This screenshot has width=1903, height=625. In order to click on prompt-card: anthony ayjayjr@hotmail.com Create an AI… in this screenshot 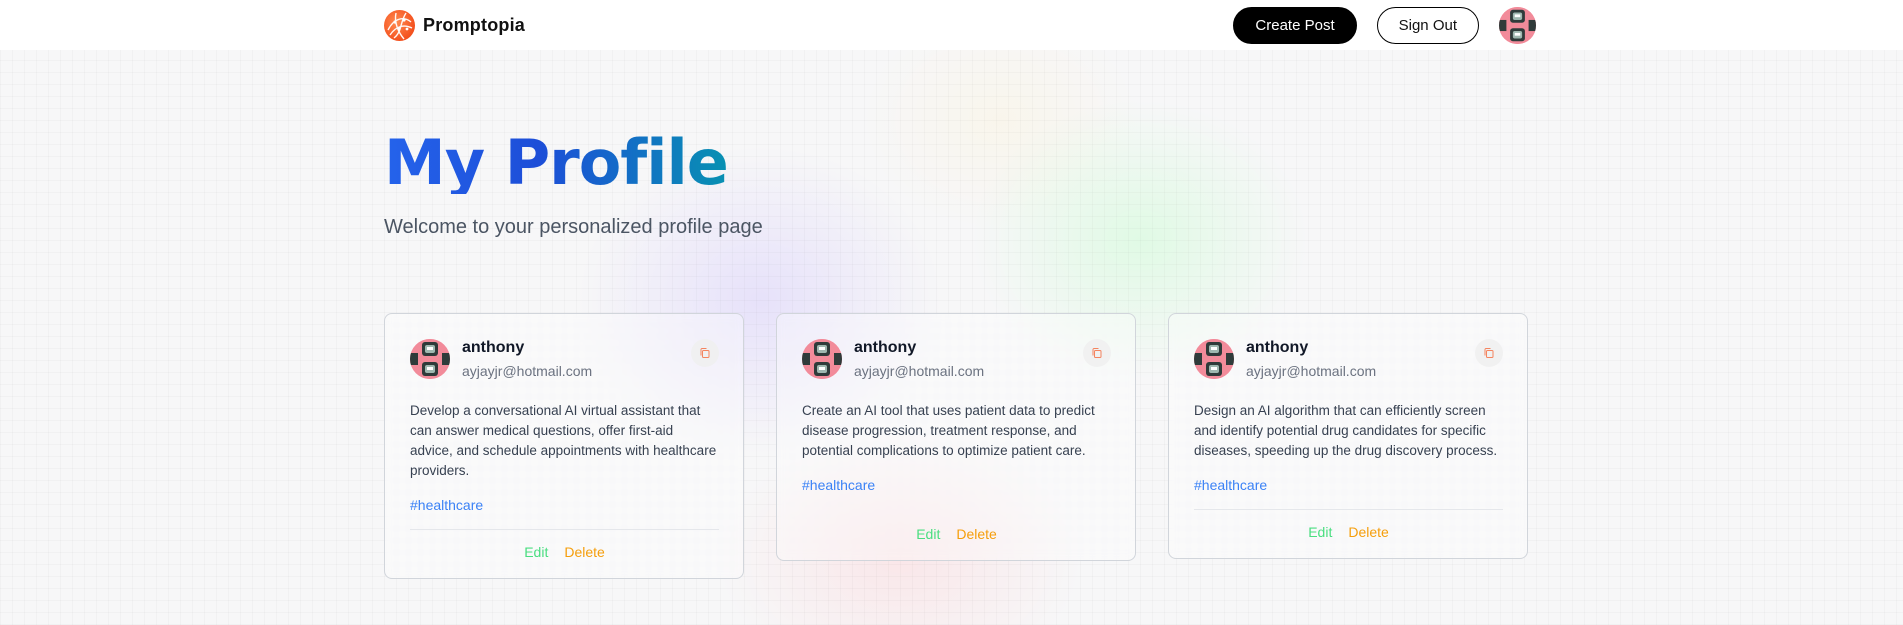, I will do `click(956, 437)`.